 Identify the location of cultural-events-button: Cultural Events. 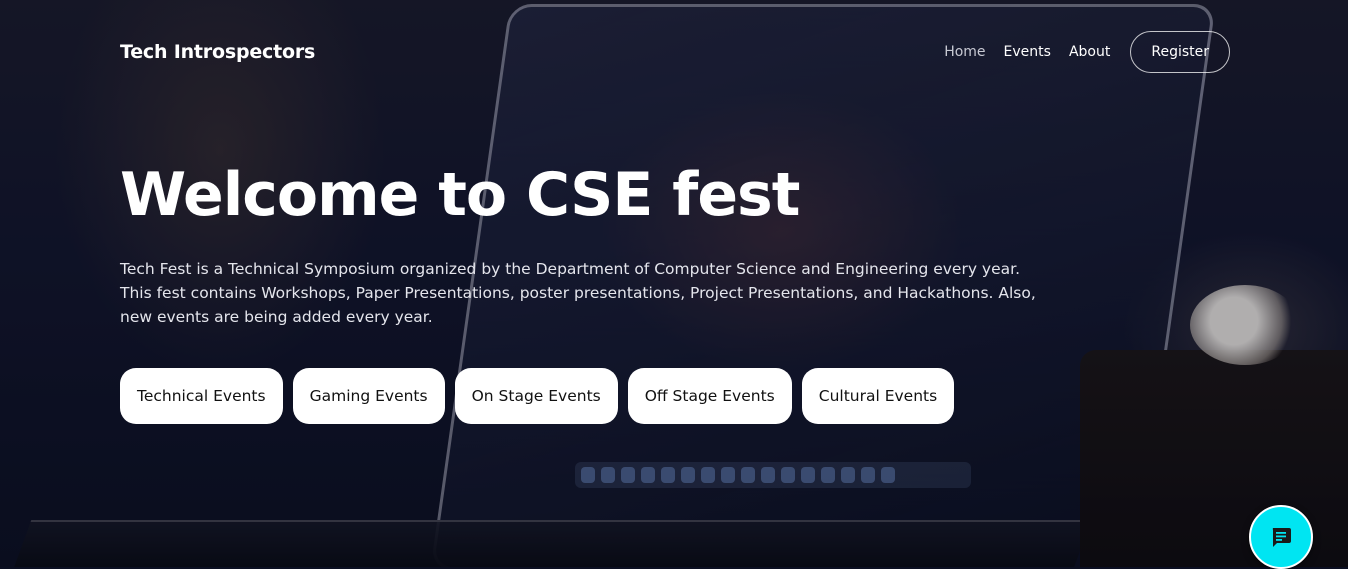
(878, 396).